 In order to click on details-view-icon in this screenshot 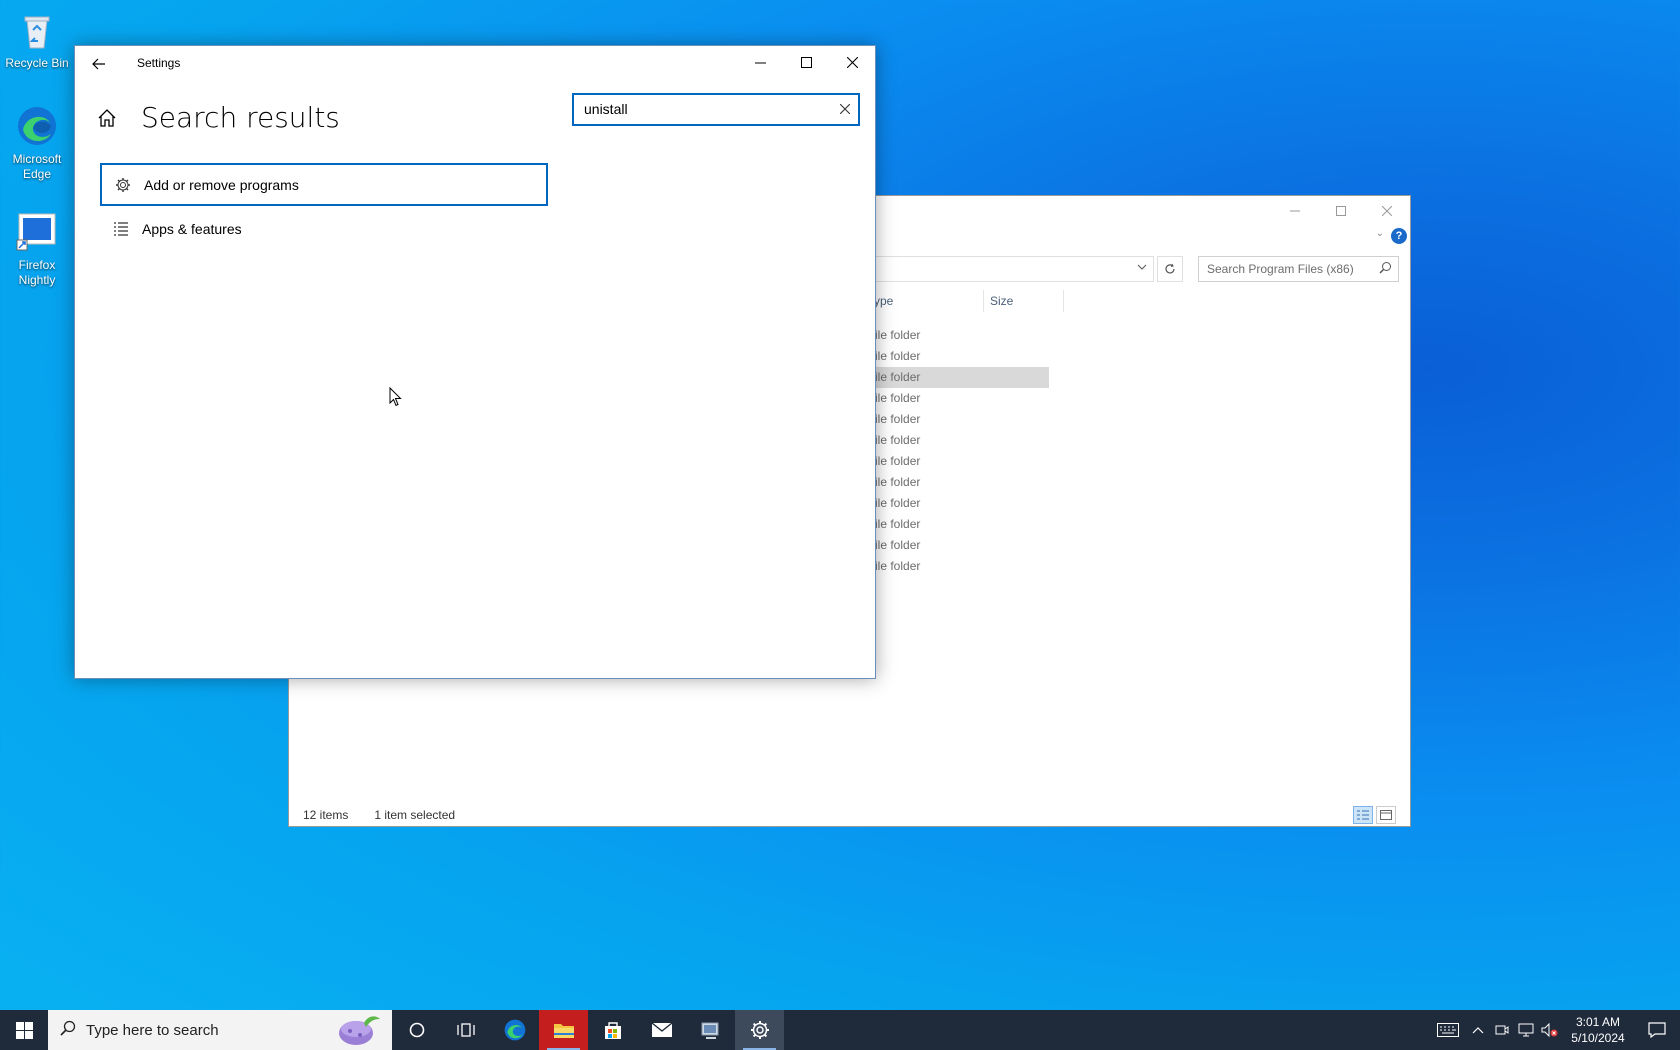, I will do `click(1363, 815)`.